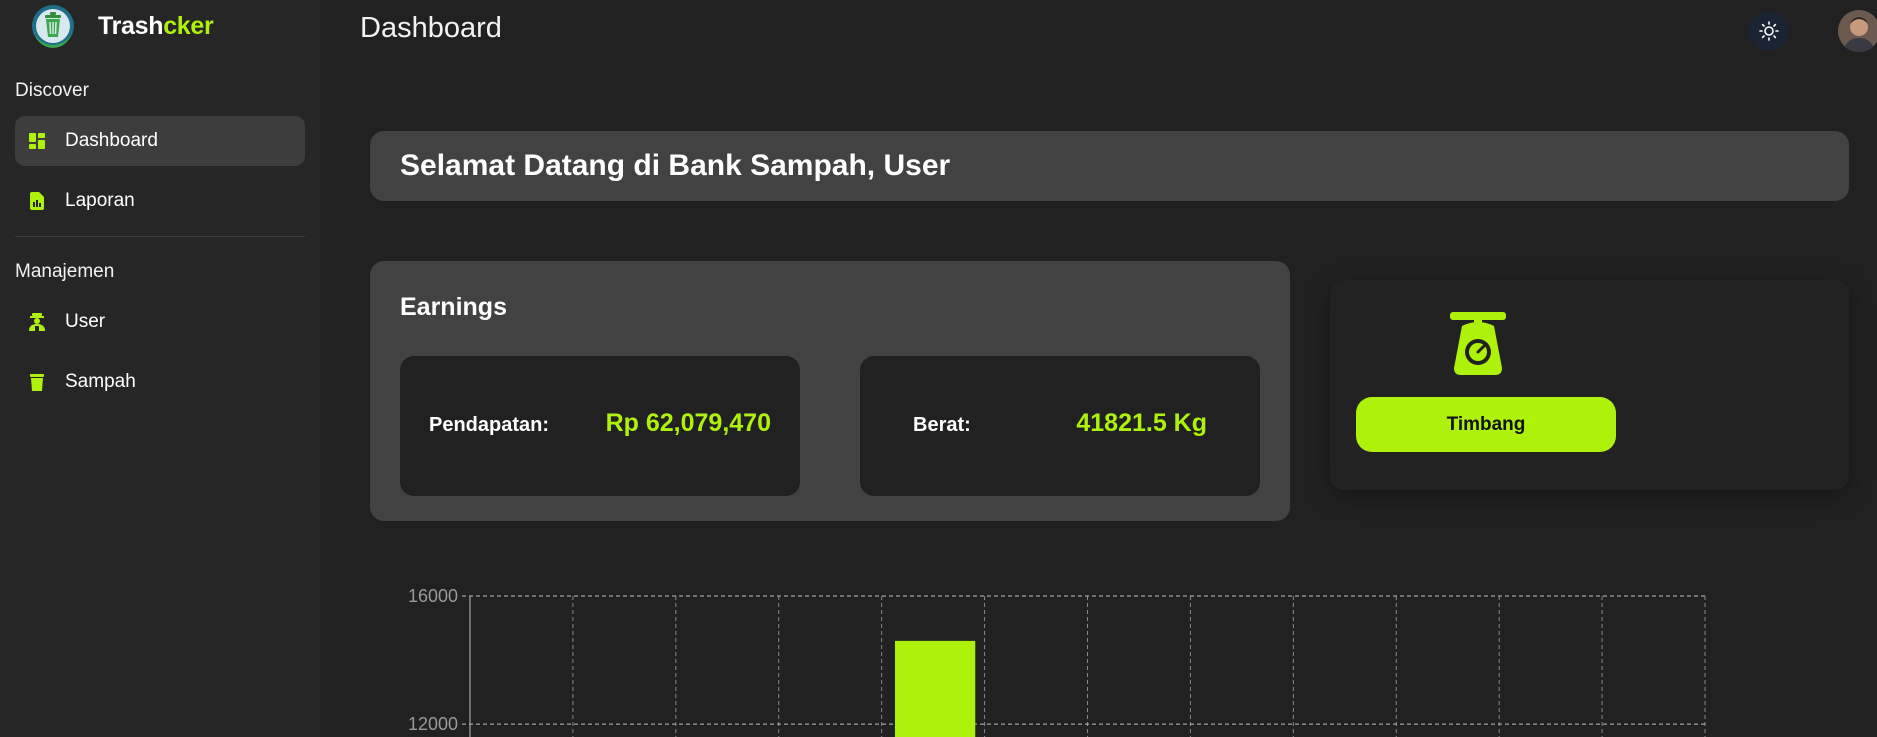 The height and width of the screenshot is (737, 1877). What do you see at coordinates (52, 90) in the screenshot?
I see `section-title-discover: Discover` at bounding box center [52, 90].